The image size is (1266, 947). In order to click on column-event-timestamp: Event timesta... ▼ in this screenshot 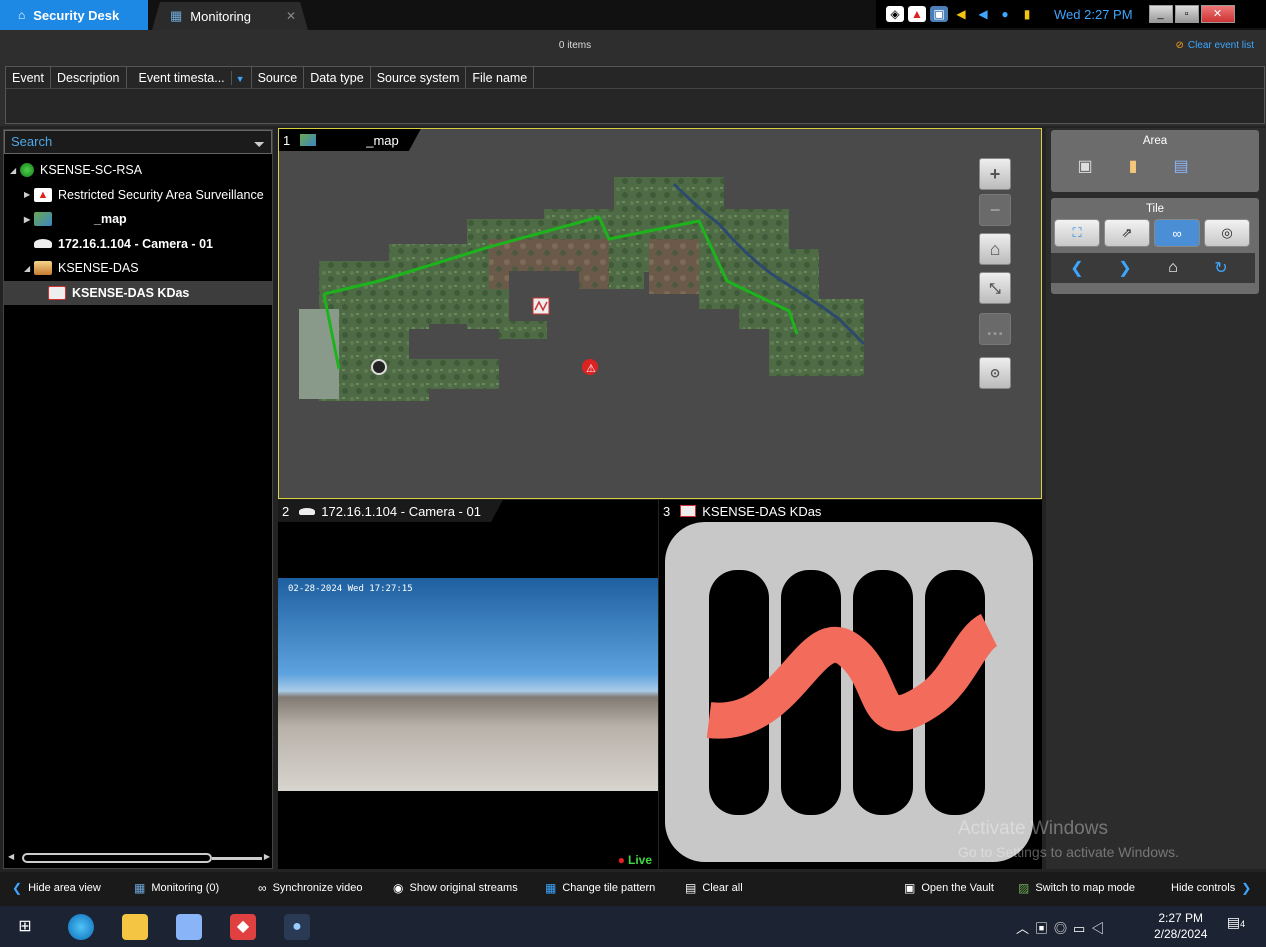, I will do `click(189, 77)`.